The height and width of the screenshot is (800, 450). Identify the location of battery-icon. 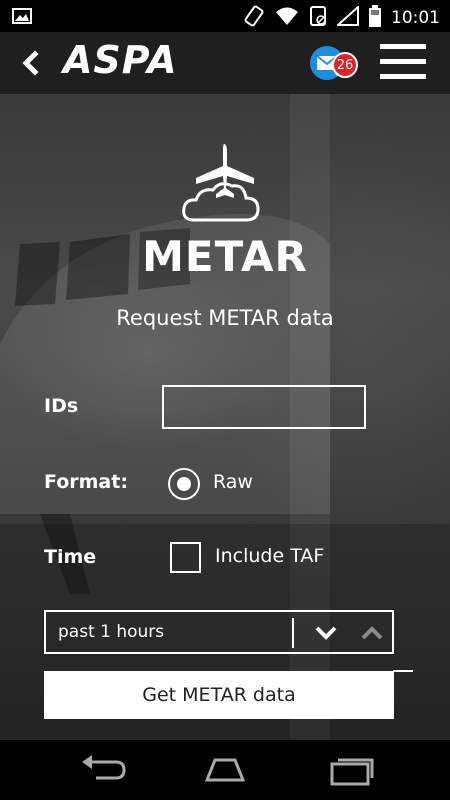
(375, 18).